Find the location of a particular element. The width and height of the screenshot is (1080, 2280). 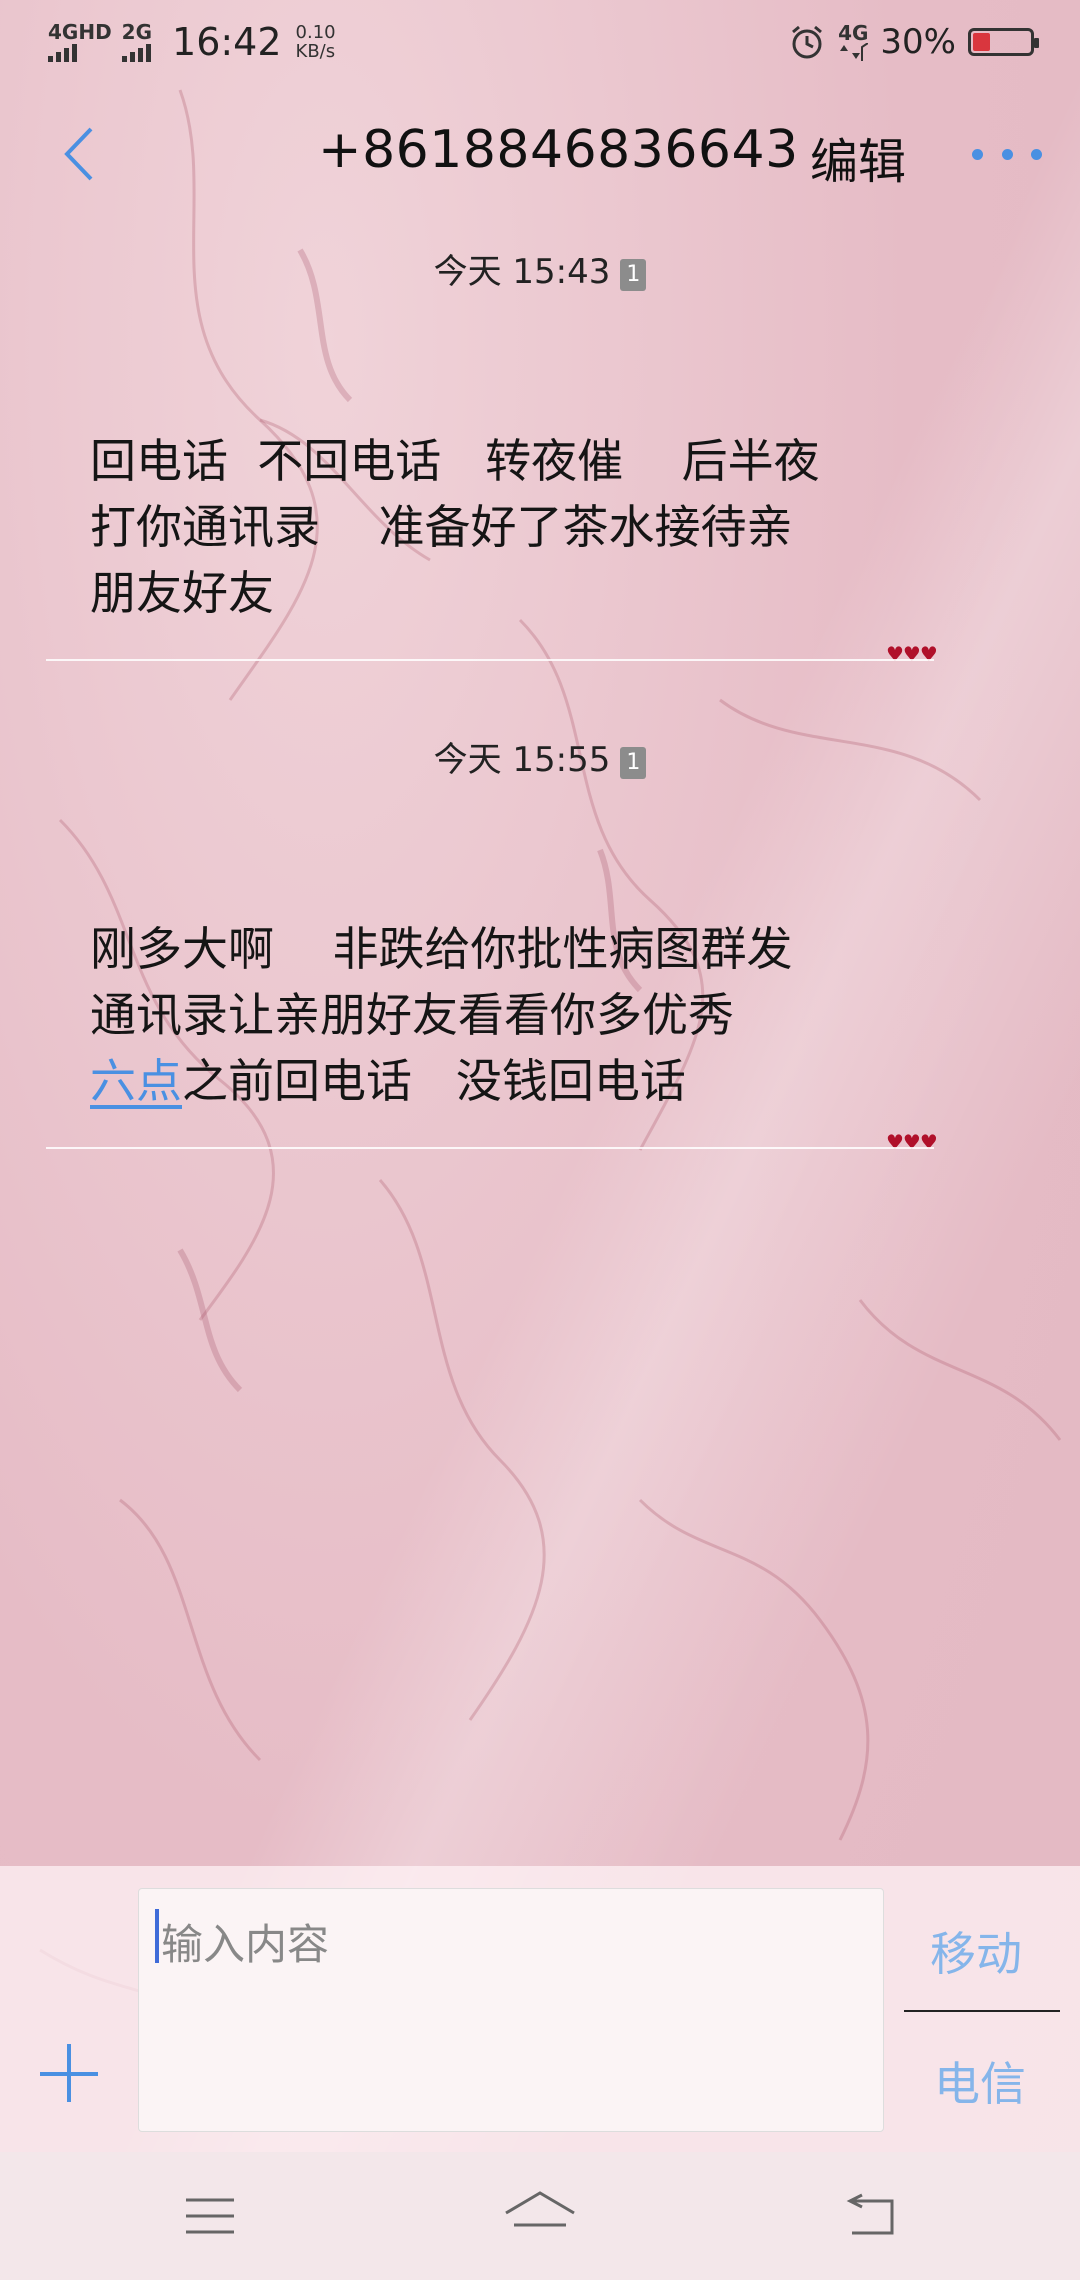

chevron-left-icon is located at coordinates (78, 154).